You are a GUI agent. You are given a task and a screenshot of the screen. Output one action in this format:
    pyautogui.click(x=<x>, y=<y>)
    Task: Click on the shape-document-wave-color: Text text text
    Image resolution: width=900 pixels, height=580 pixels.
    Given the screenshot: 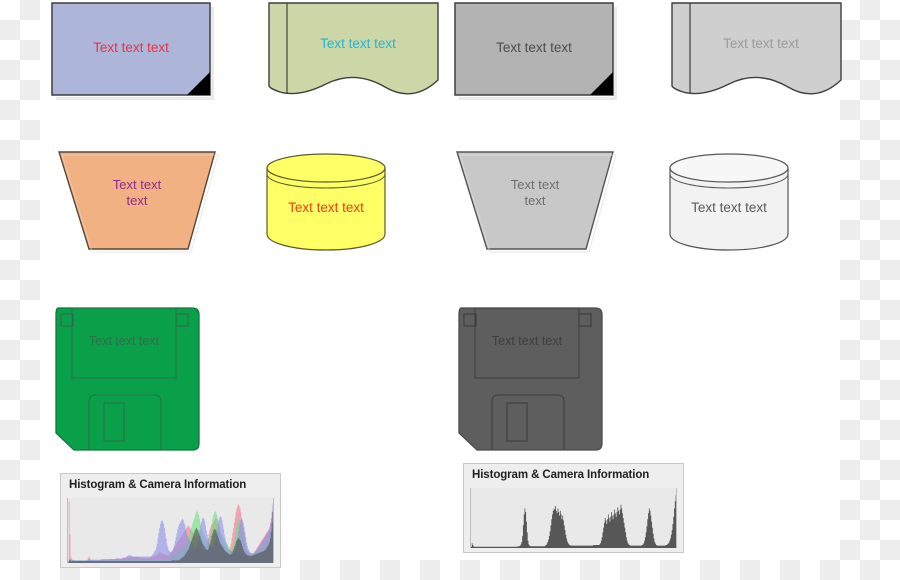 What is the action you would take?
    pyautogui.click(x=356, y=52)
    